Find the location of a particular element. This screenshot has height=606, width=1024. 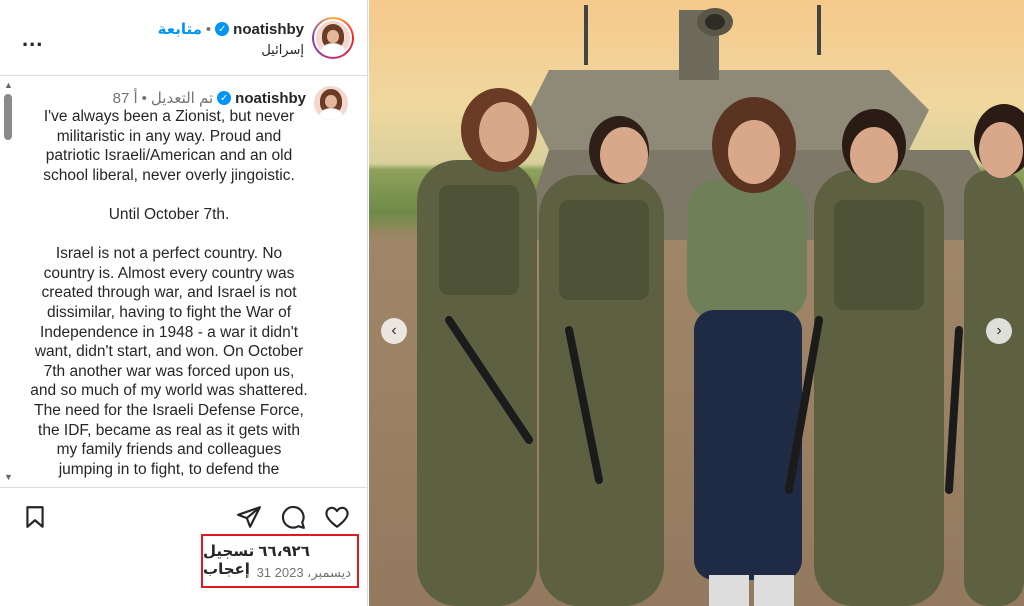

post-location: إسرائيل is located at coordinates (282, 50).